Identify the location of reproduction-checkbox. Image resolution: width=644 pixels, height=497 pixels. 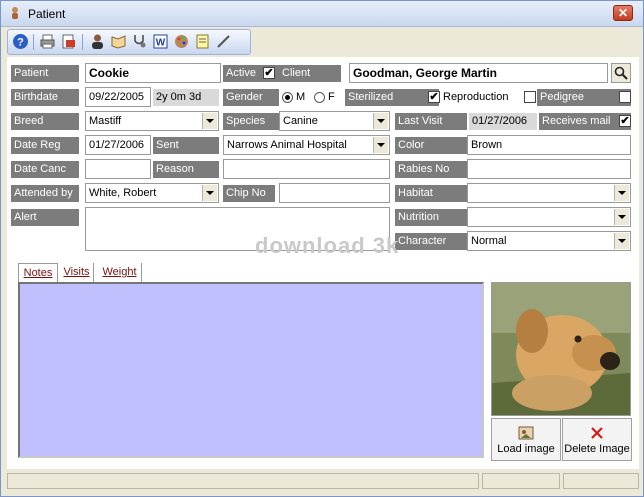
(530, 97).